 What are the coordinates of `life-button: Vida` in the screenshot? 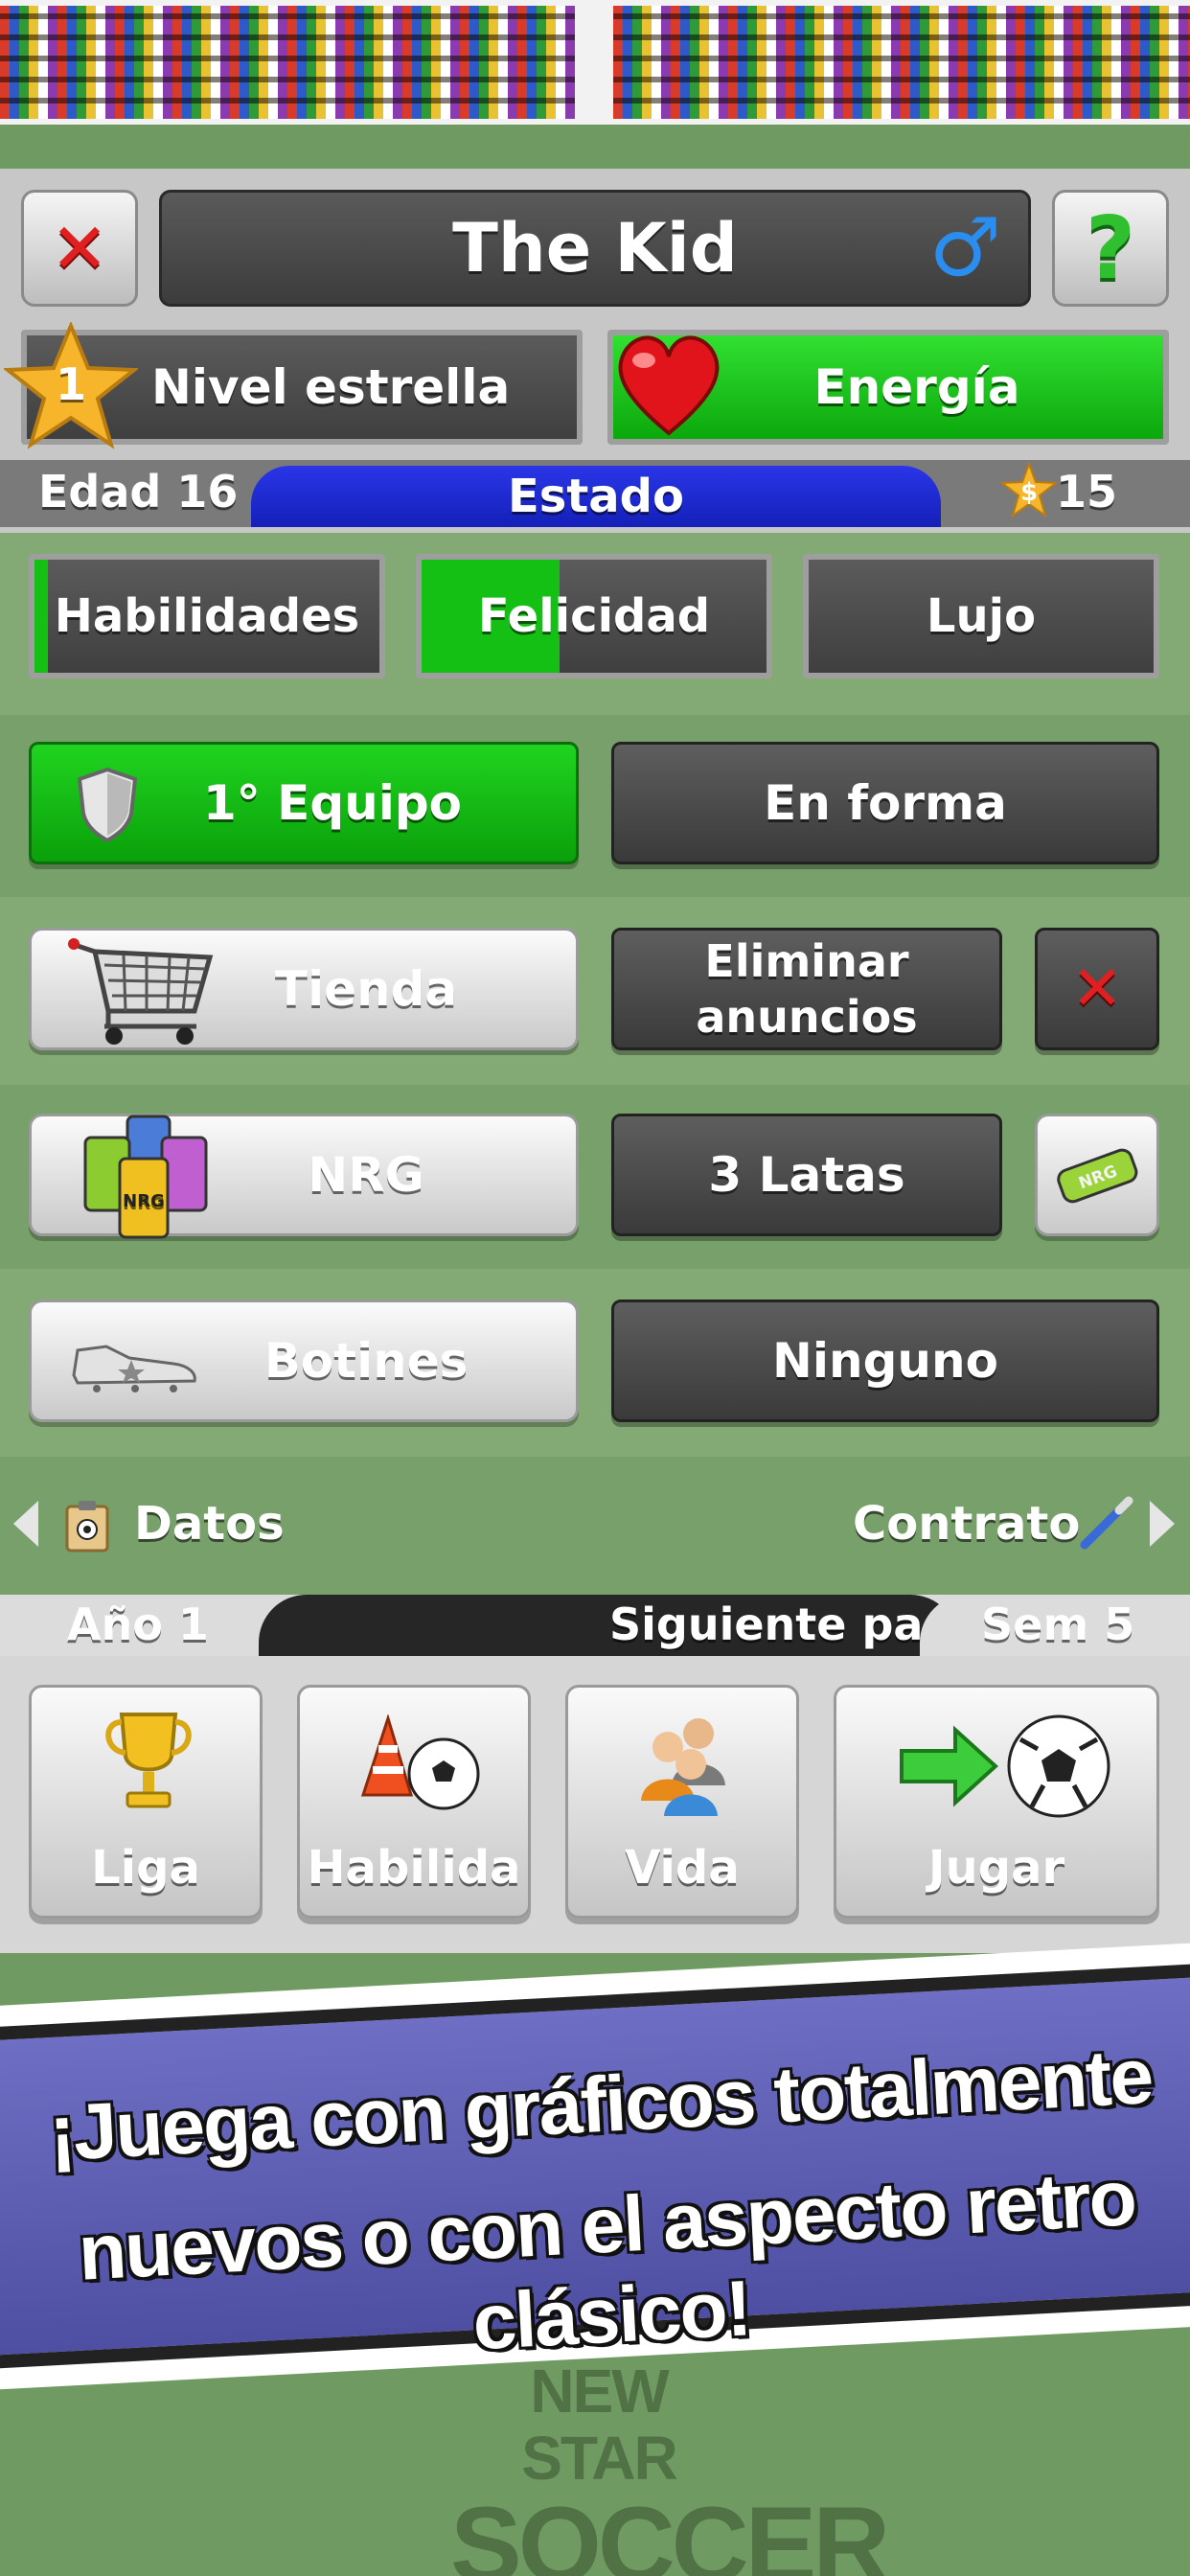 It's located at (682, 1802).